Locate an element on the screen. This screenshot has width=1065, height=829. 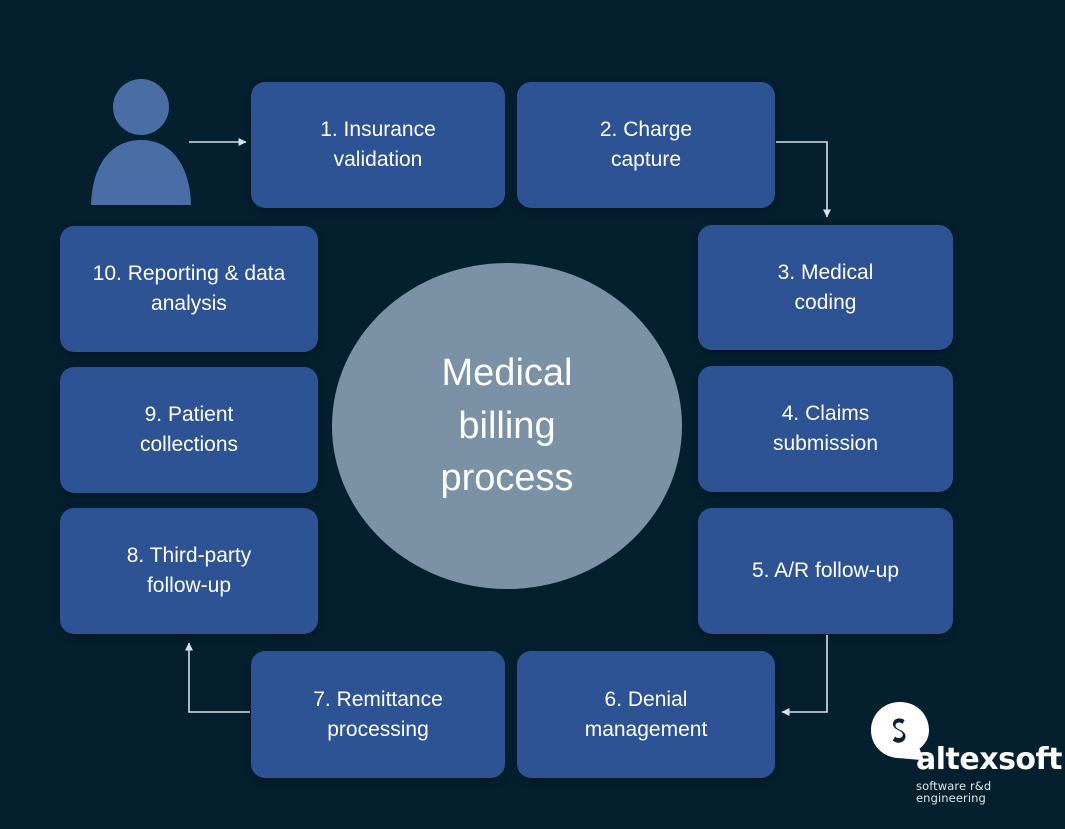
step-box-9-label: 9. Patient collections is located at coordinates (189, 429).